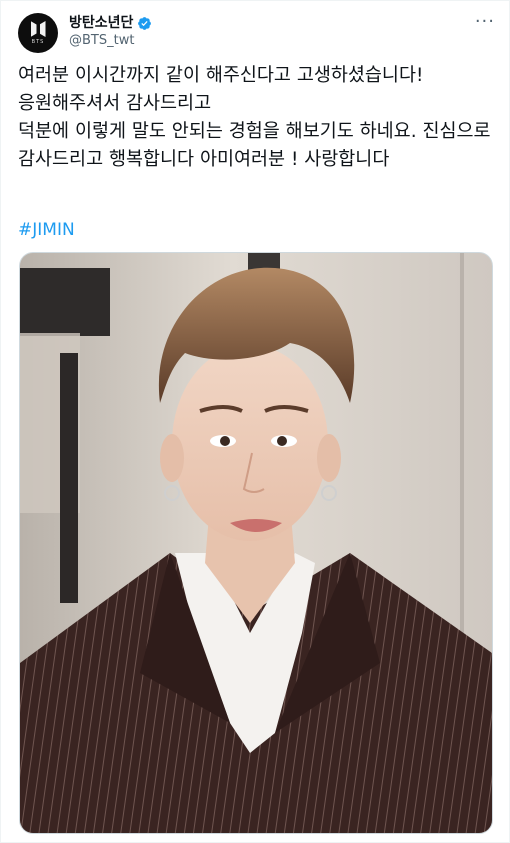  Describe the element at coordinates (110, 41) in the screenshot. I see `account-handle: @BTS_twt` at that location.